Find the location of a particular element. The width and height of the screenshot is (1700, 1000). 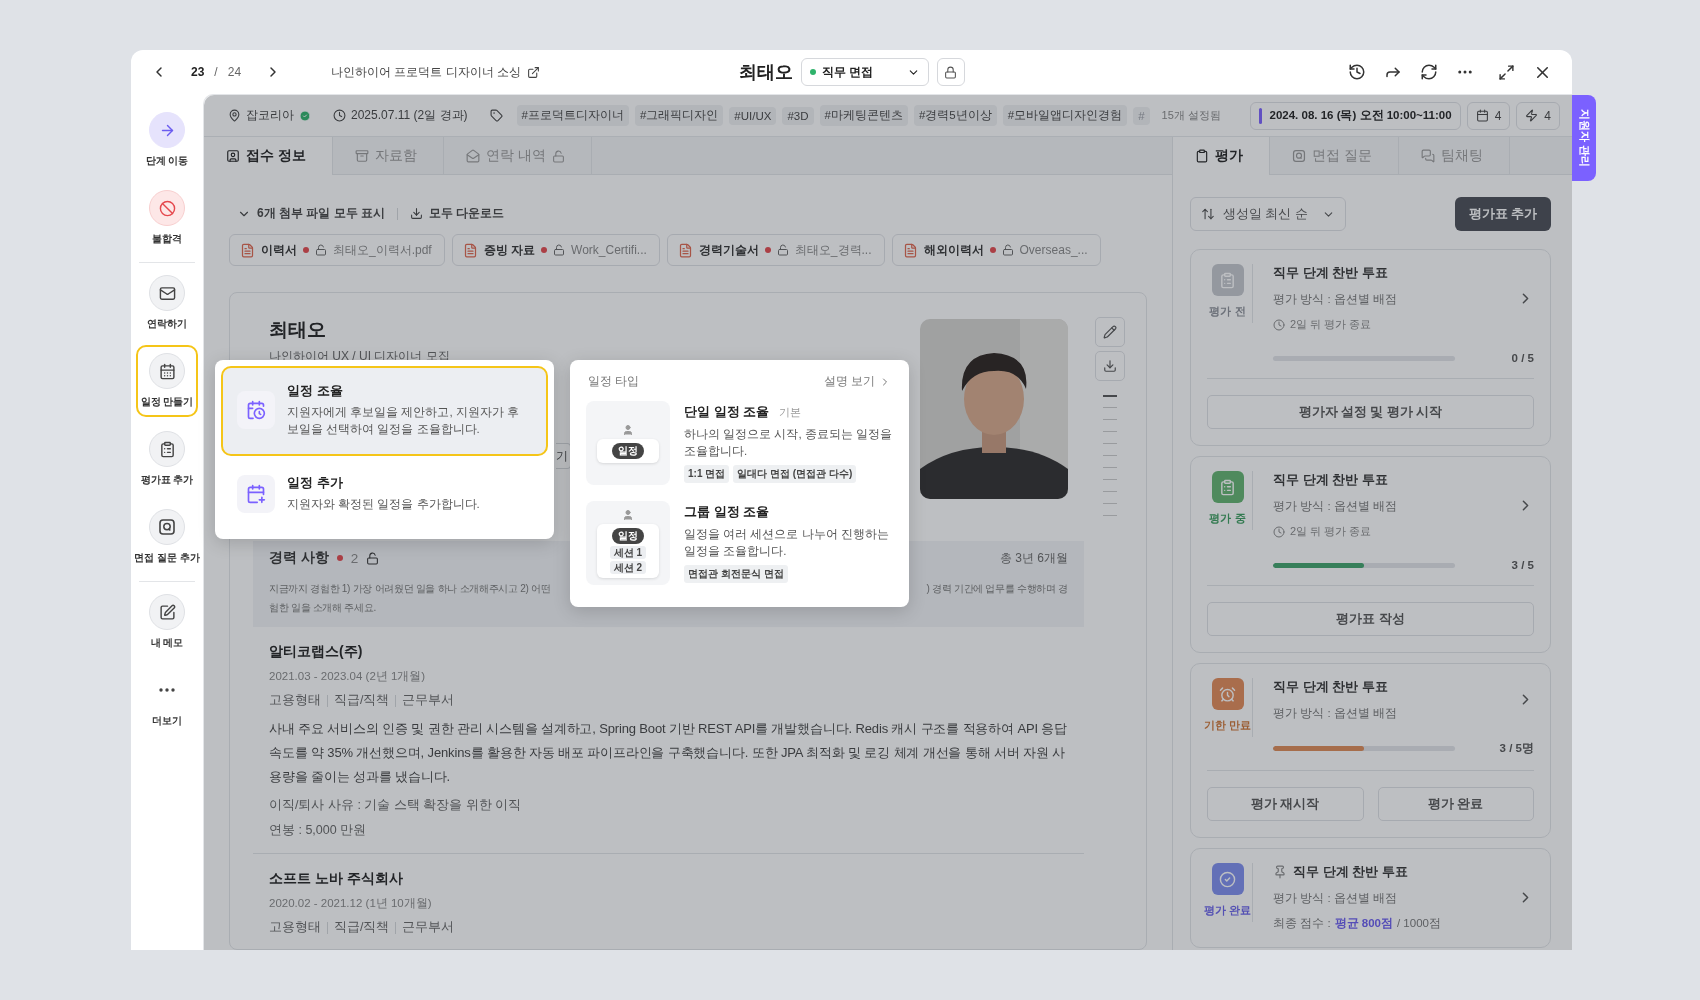

envelope-icon is located at coordinates (472, 156).